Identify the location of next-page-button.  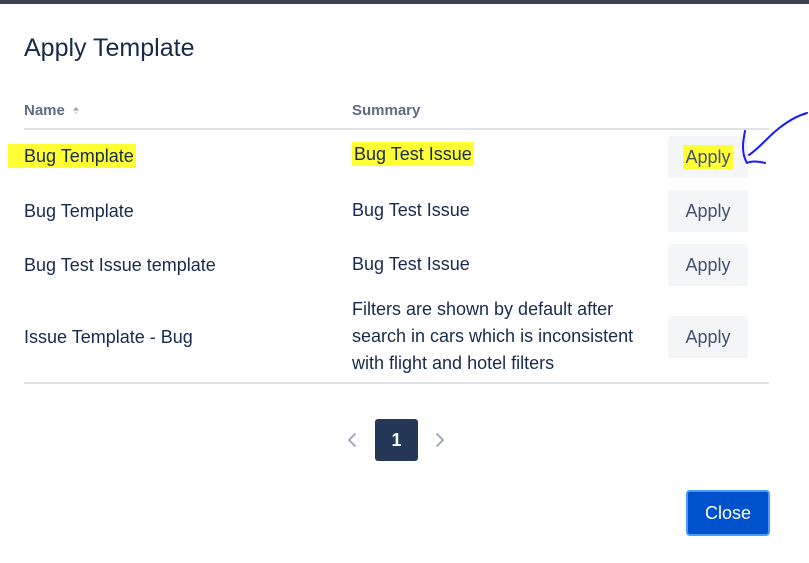
(440, 440).